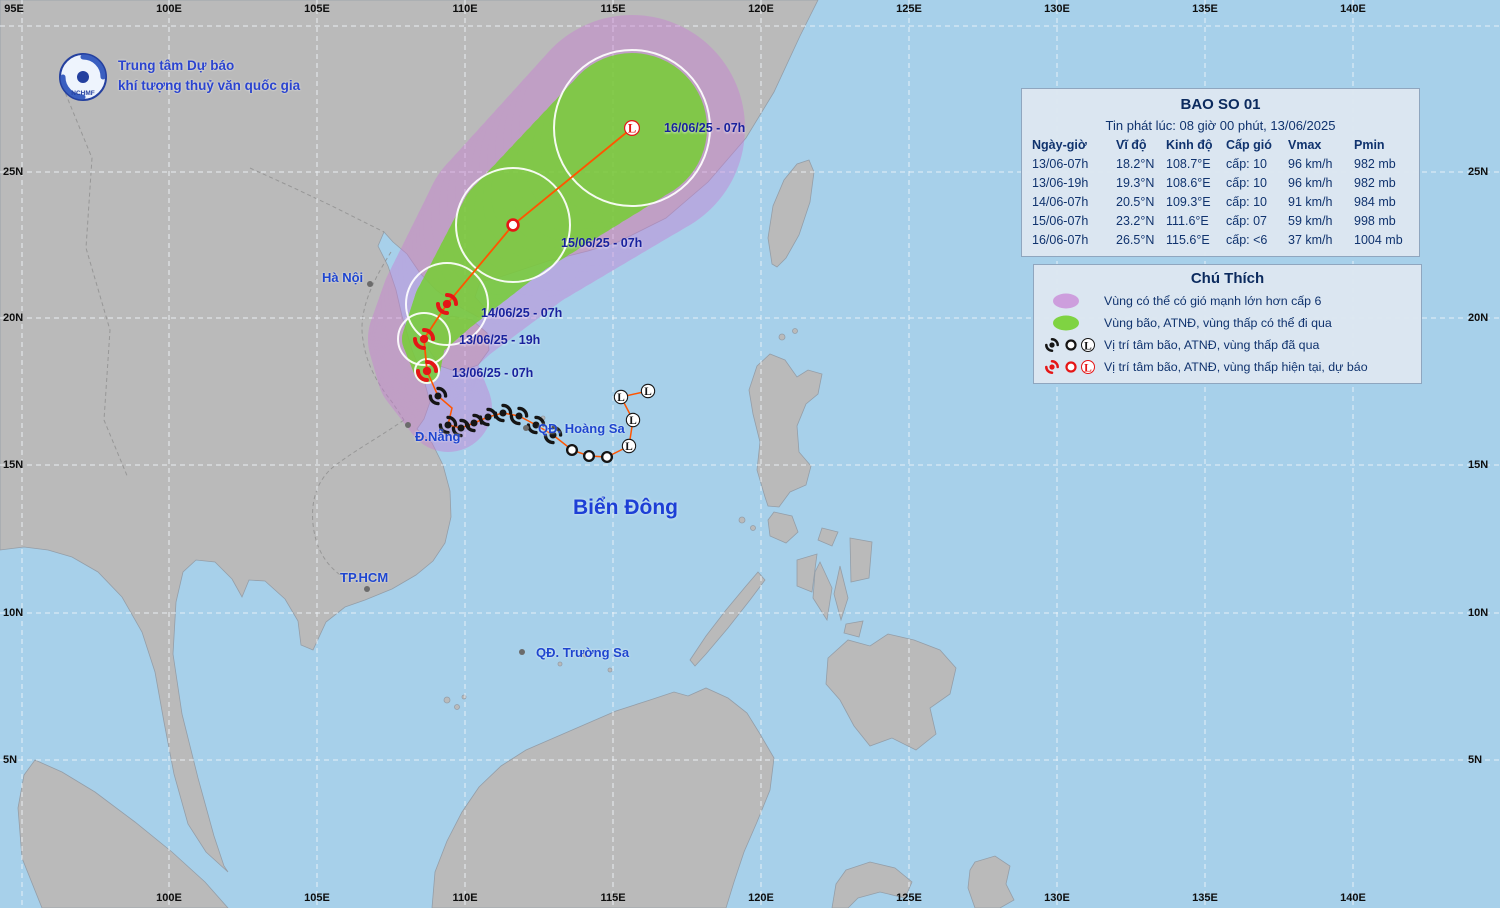 The image size is (1500, 908). I want to click on purple-ellipse-icon, so click(1066, 301).